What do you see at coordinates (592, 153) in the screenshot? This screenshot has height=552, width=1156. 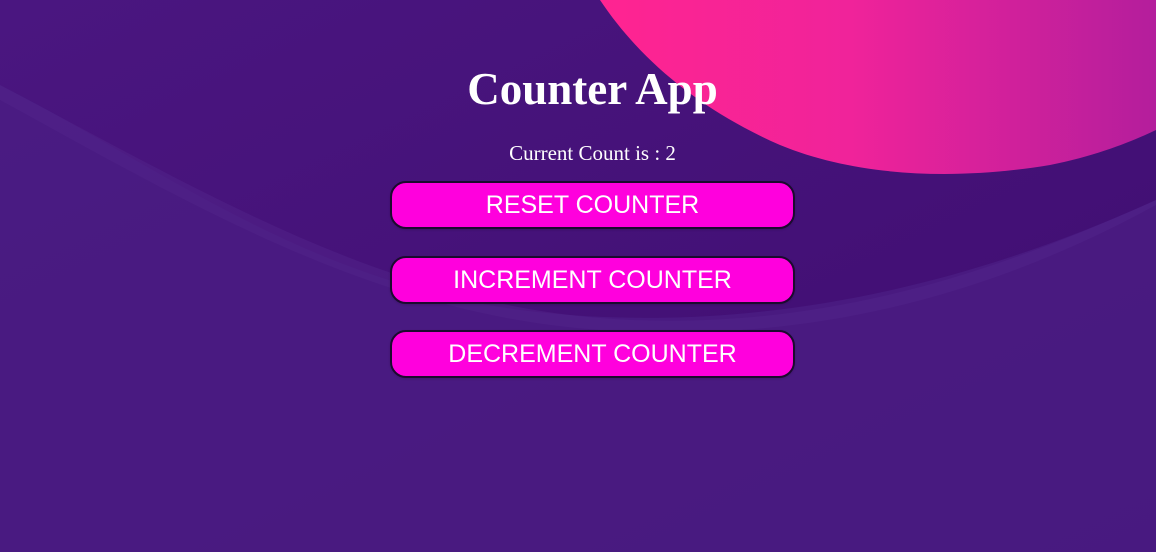 I see `current-count-label: Current Count is : 2` at bounding box center [592, 153].